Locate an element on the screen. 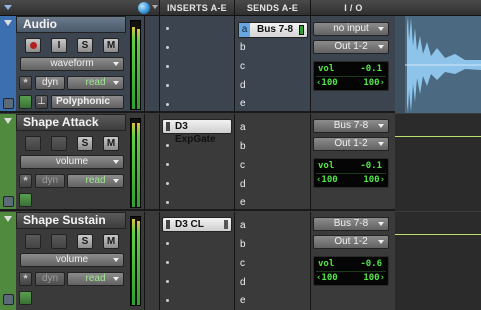 The image size is (481, 310). voice-person-icon: ⊥ is located at coordinates (41, 102).